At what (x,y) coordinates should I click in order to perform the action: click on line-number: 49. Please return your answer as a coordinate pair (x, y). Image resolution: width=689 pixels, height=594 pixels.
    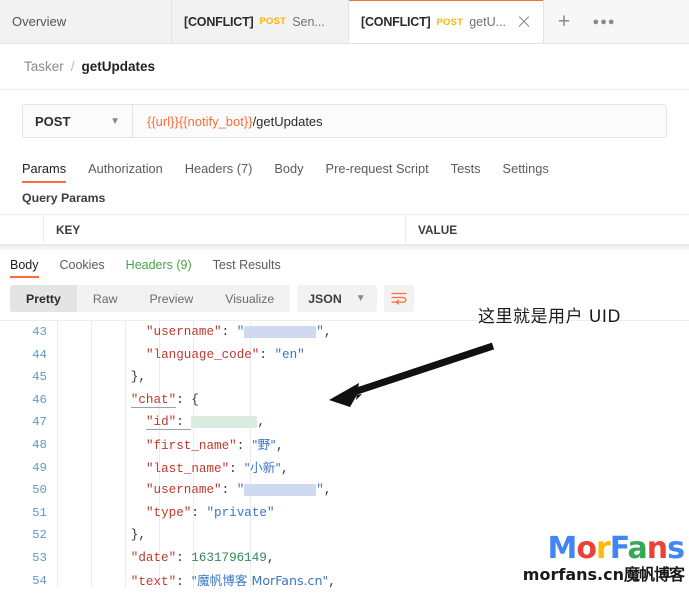
    Looking at the image, I should click on (39, 467).